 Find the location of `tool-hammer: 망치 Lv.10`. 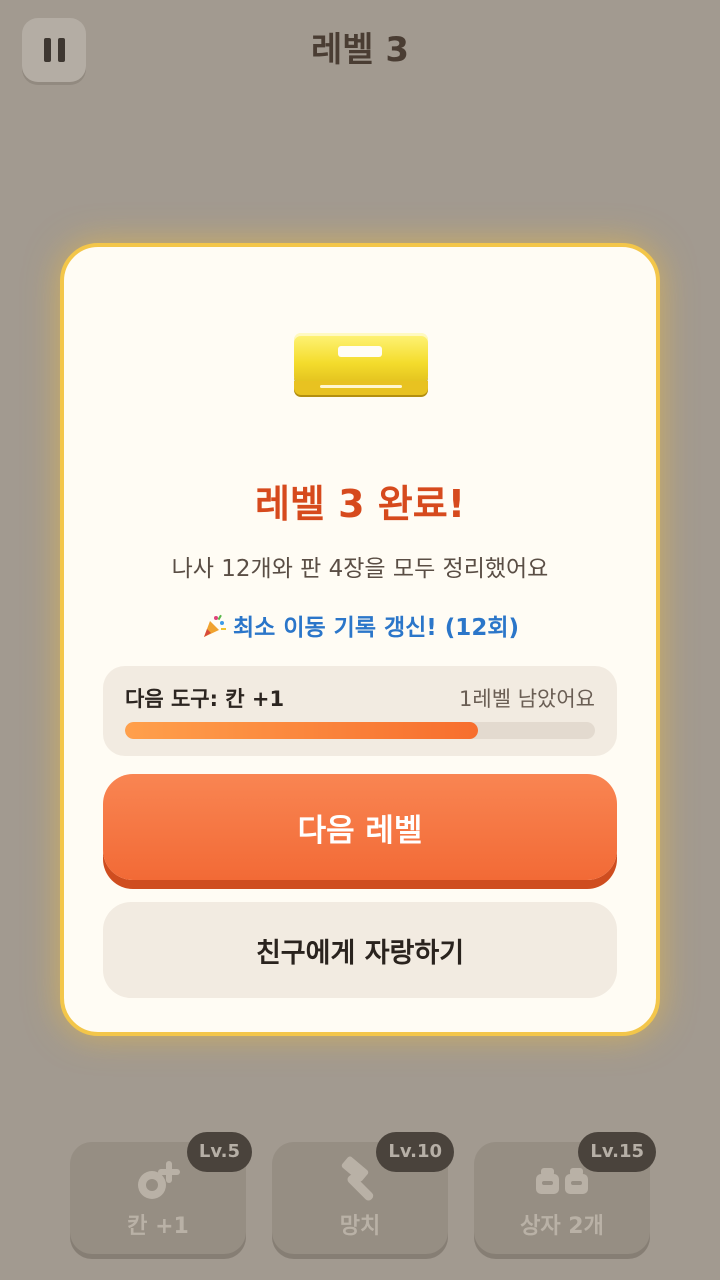

tool-hammer: 망치 Lv.10 is located at coordinates (363, 1193).